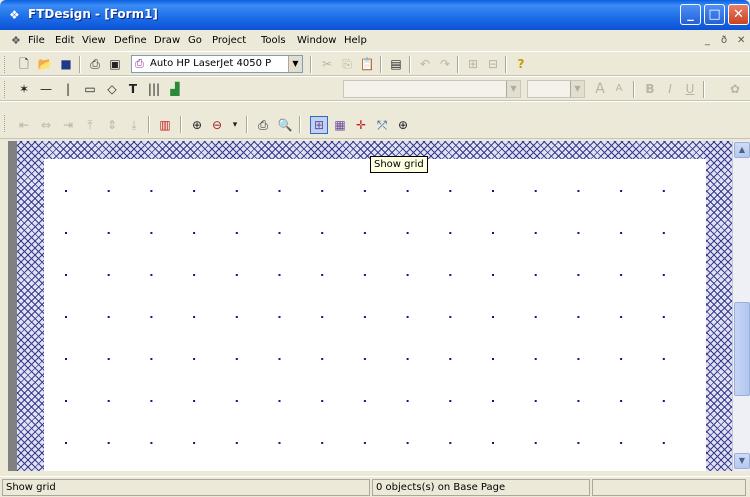 Image resolution: width=750 pixels, height=497 pixels. I want to click on printer-icon: ⎙, so click(139, 63).